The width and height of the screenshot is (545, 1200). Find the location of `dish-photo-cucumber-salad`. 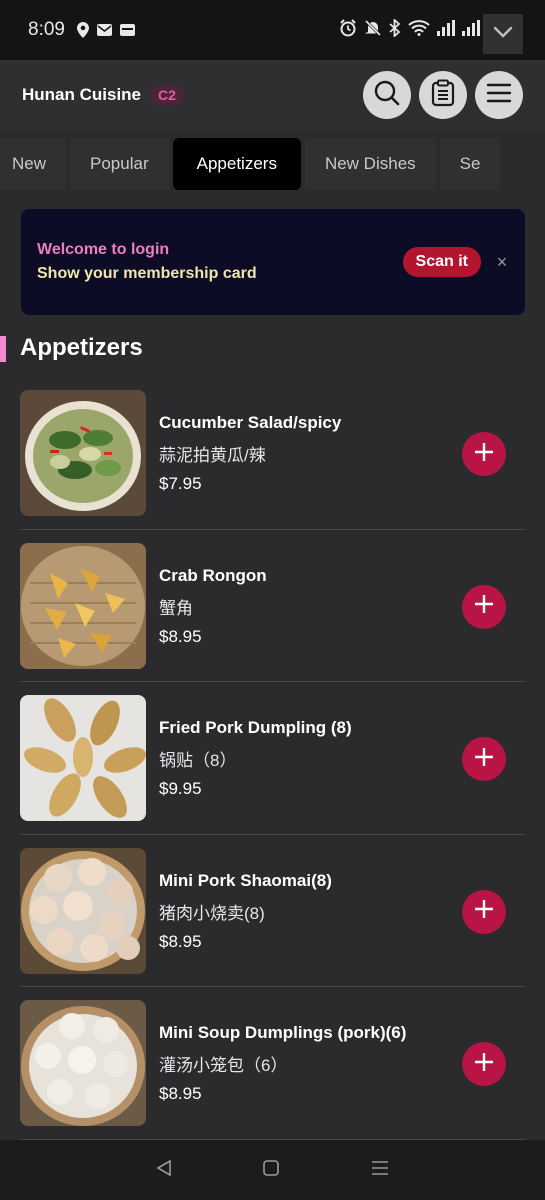

dish-photo-cucumber-salad is located at coordinates (83, 453).